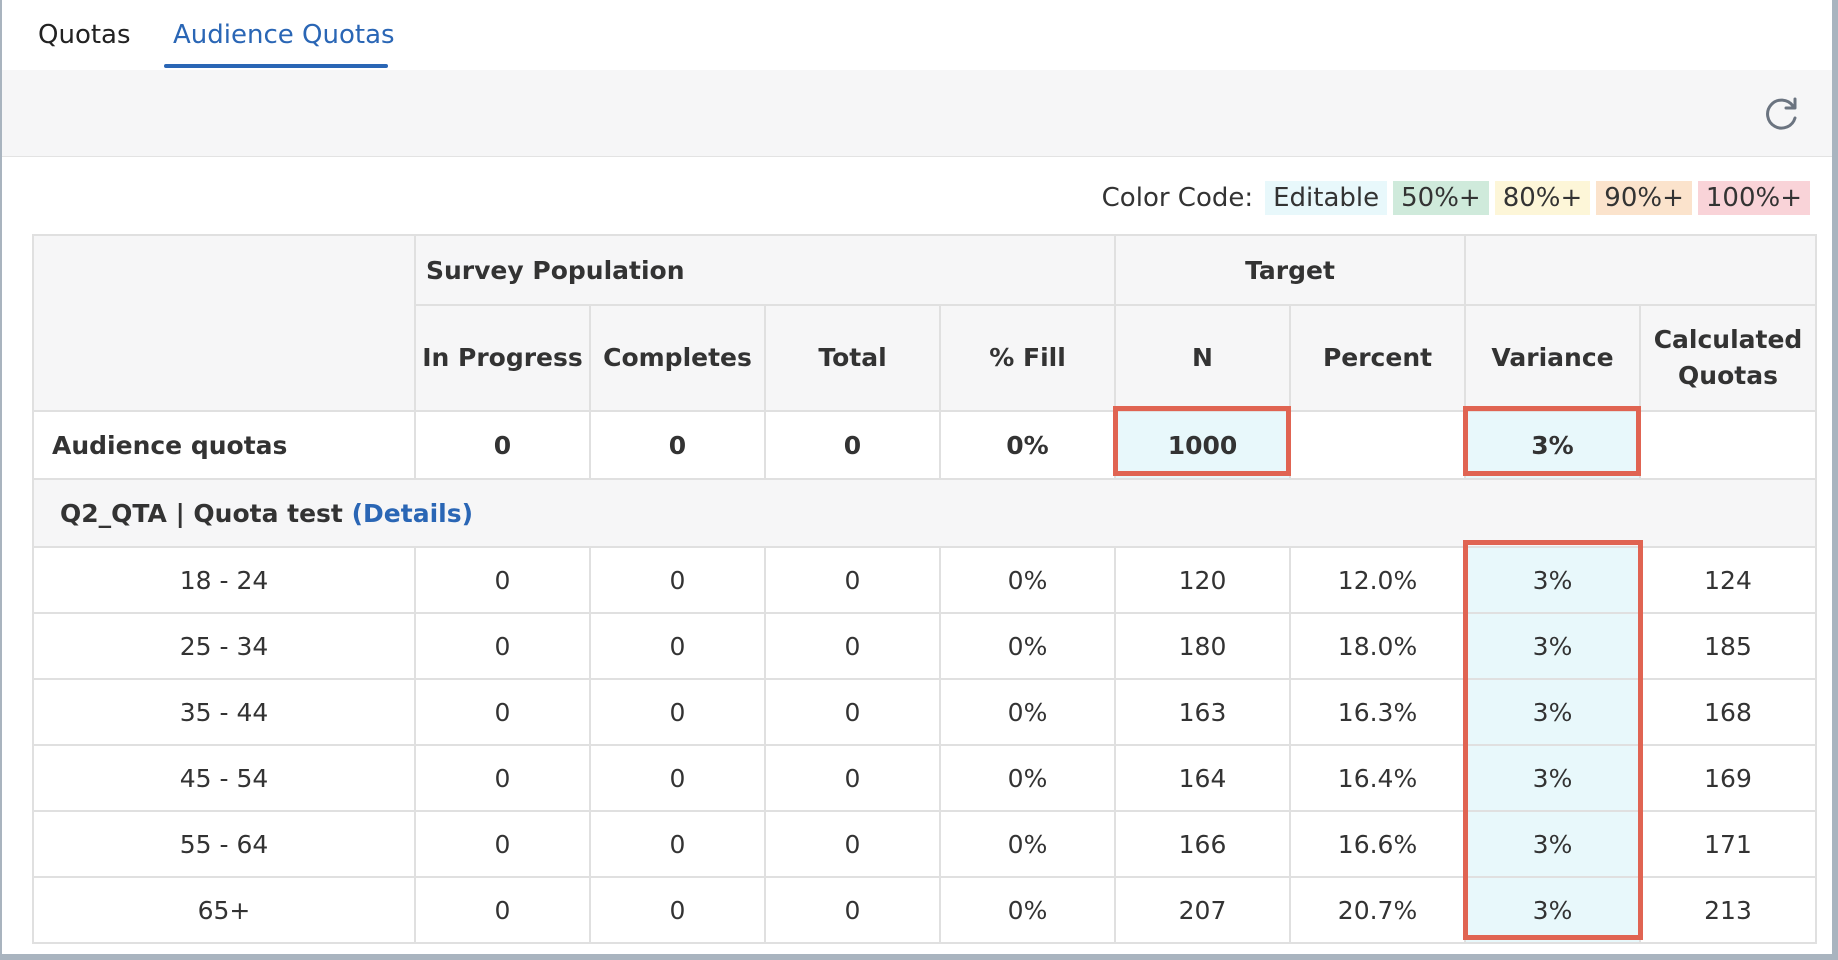 The width and height of the screenshot is (1838, 960). Describe the element at coordinates (1728, 445) in the screenshot. I see `summary-calculated` at that location.